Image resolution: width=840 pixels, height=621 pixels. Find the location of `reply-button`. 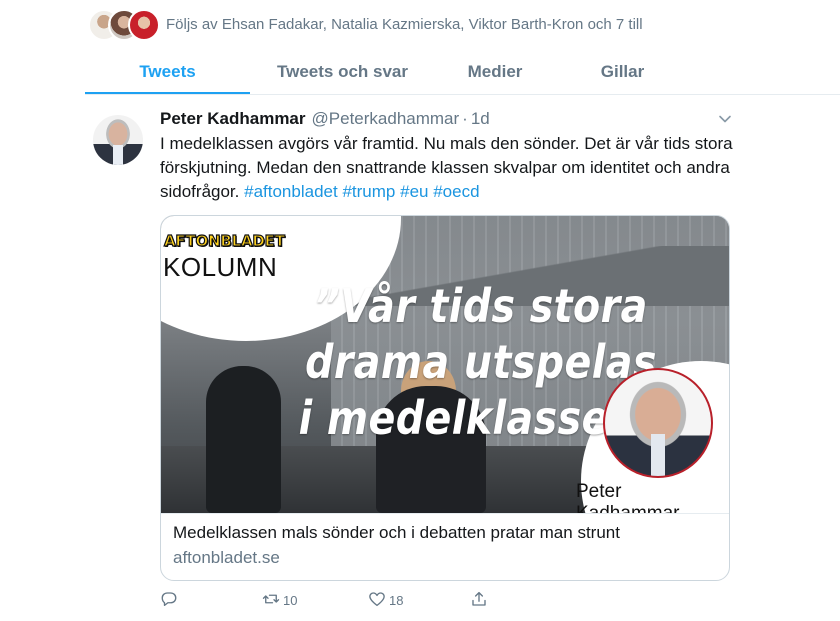

reply-button is located at coordinates (170, 600).